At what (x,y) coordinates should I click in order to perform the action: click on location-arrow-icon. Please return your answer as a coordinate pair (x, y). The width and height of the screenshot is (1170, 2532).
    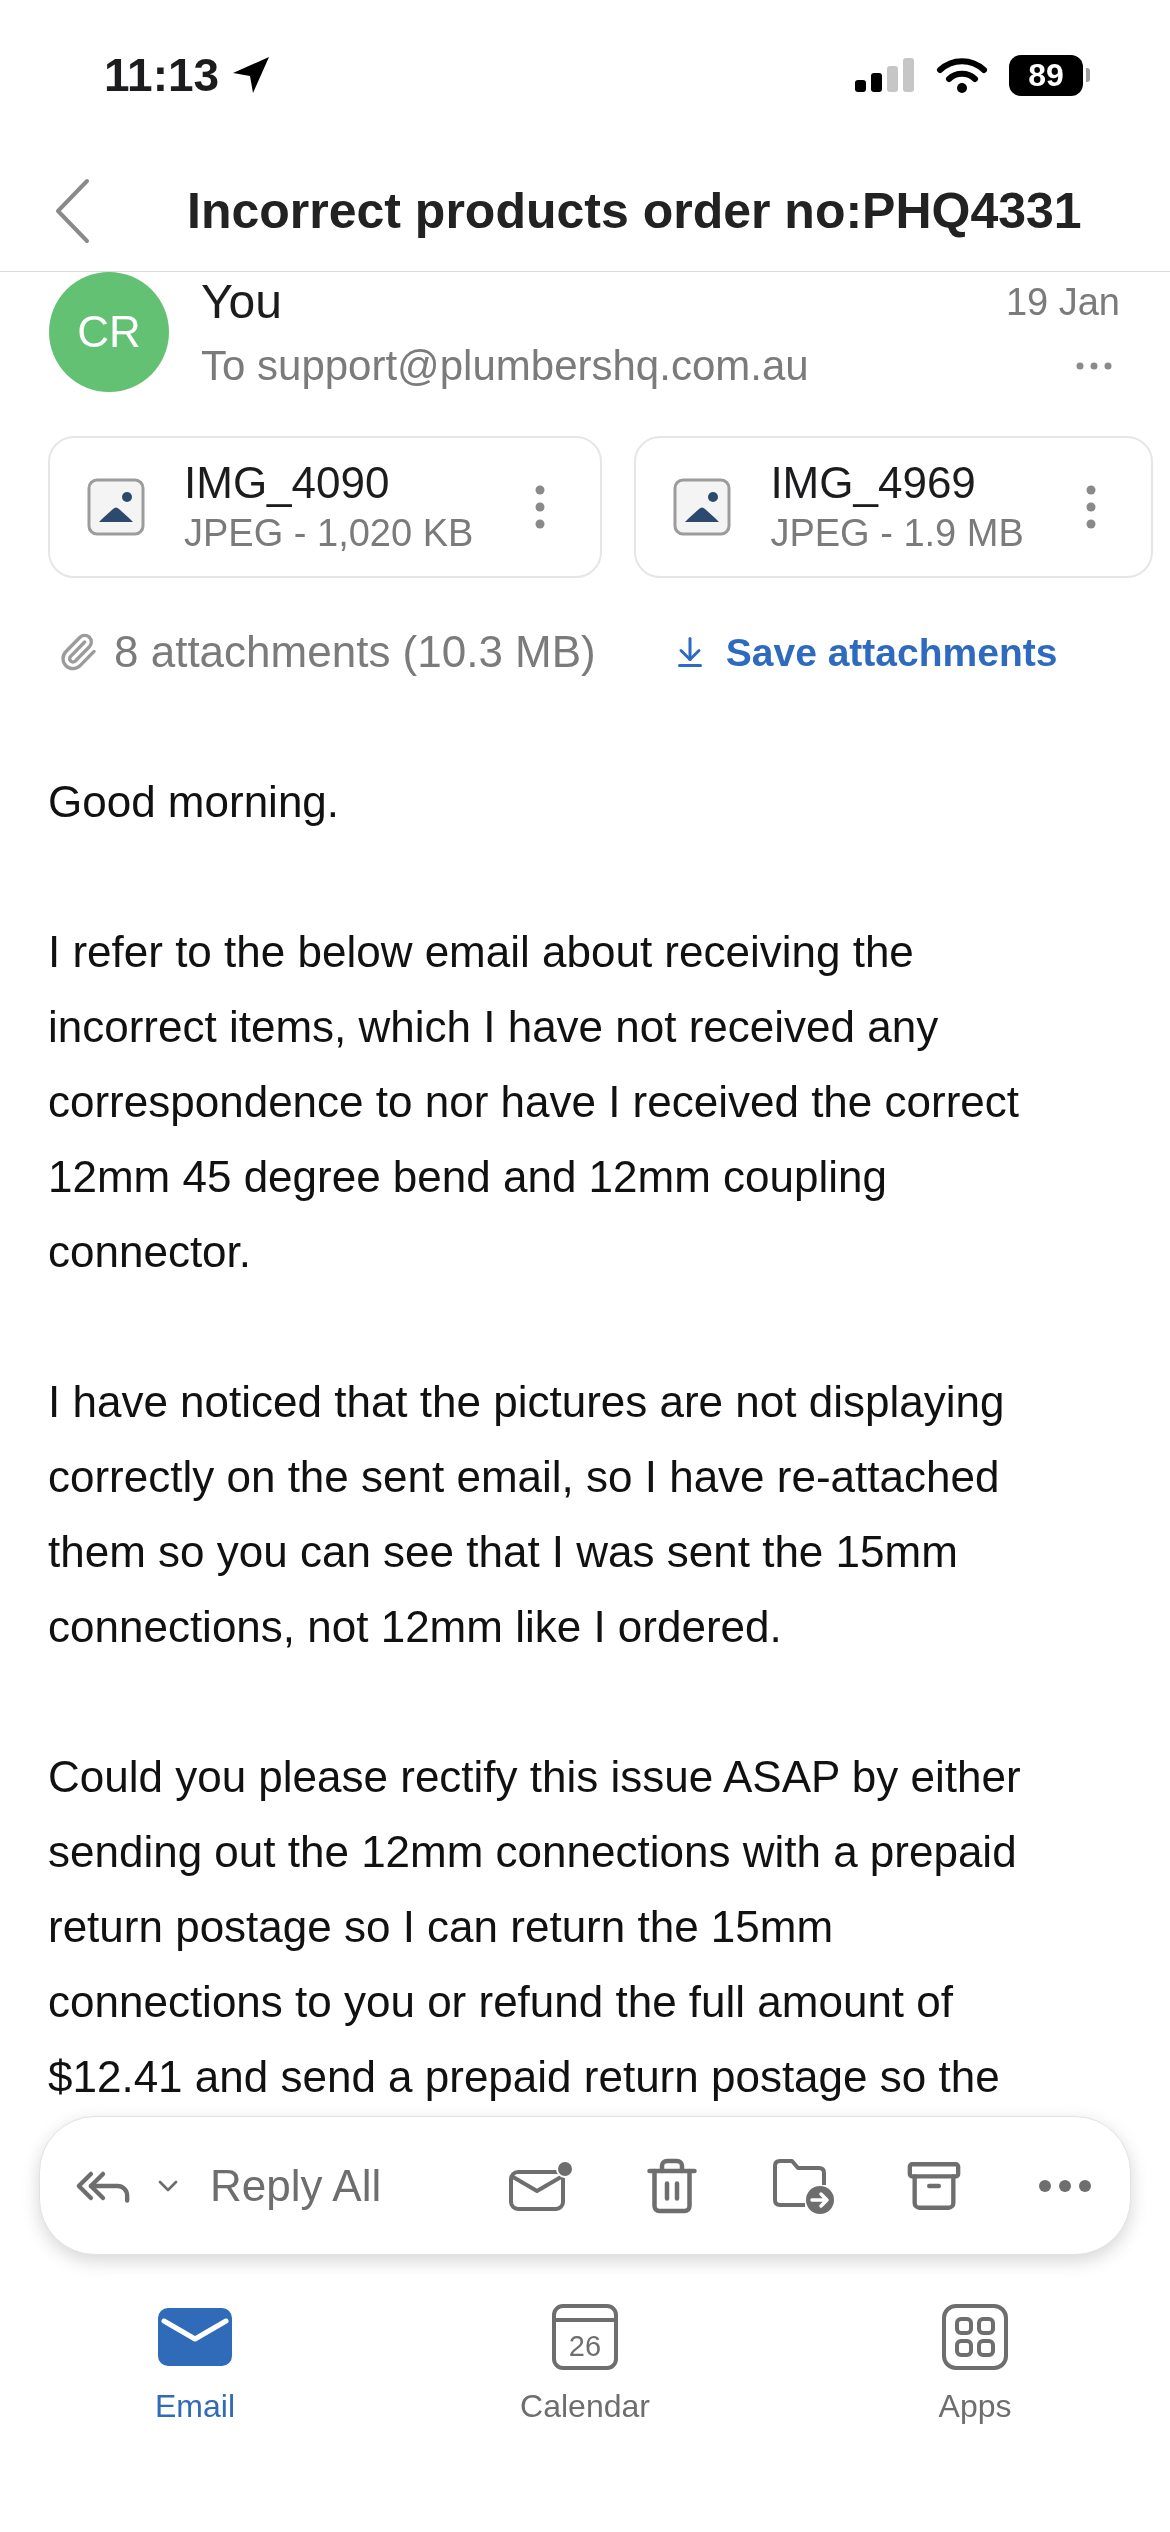
    Looking at the image, I should click on (251, 75).